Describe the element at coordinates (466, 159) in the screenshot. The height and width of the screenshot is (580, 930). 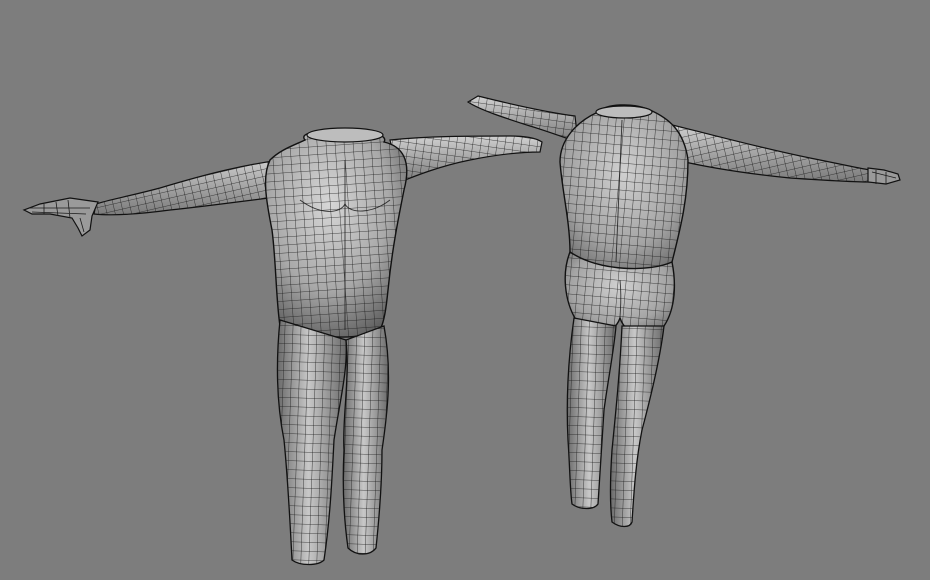
I see `front-right-arm` at that location.